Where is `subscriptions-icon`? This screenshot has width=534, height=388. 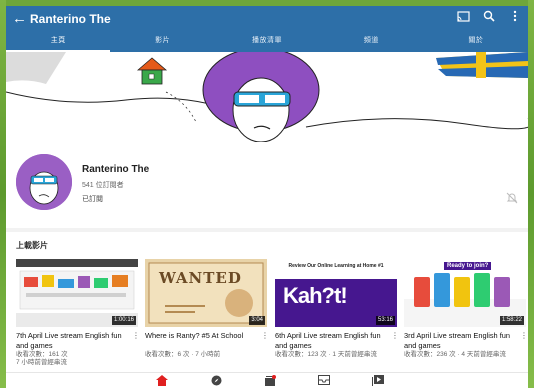 subscriptions-icon is located at coordinates (270, 381).